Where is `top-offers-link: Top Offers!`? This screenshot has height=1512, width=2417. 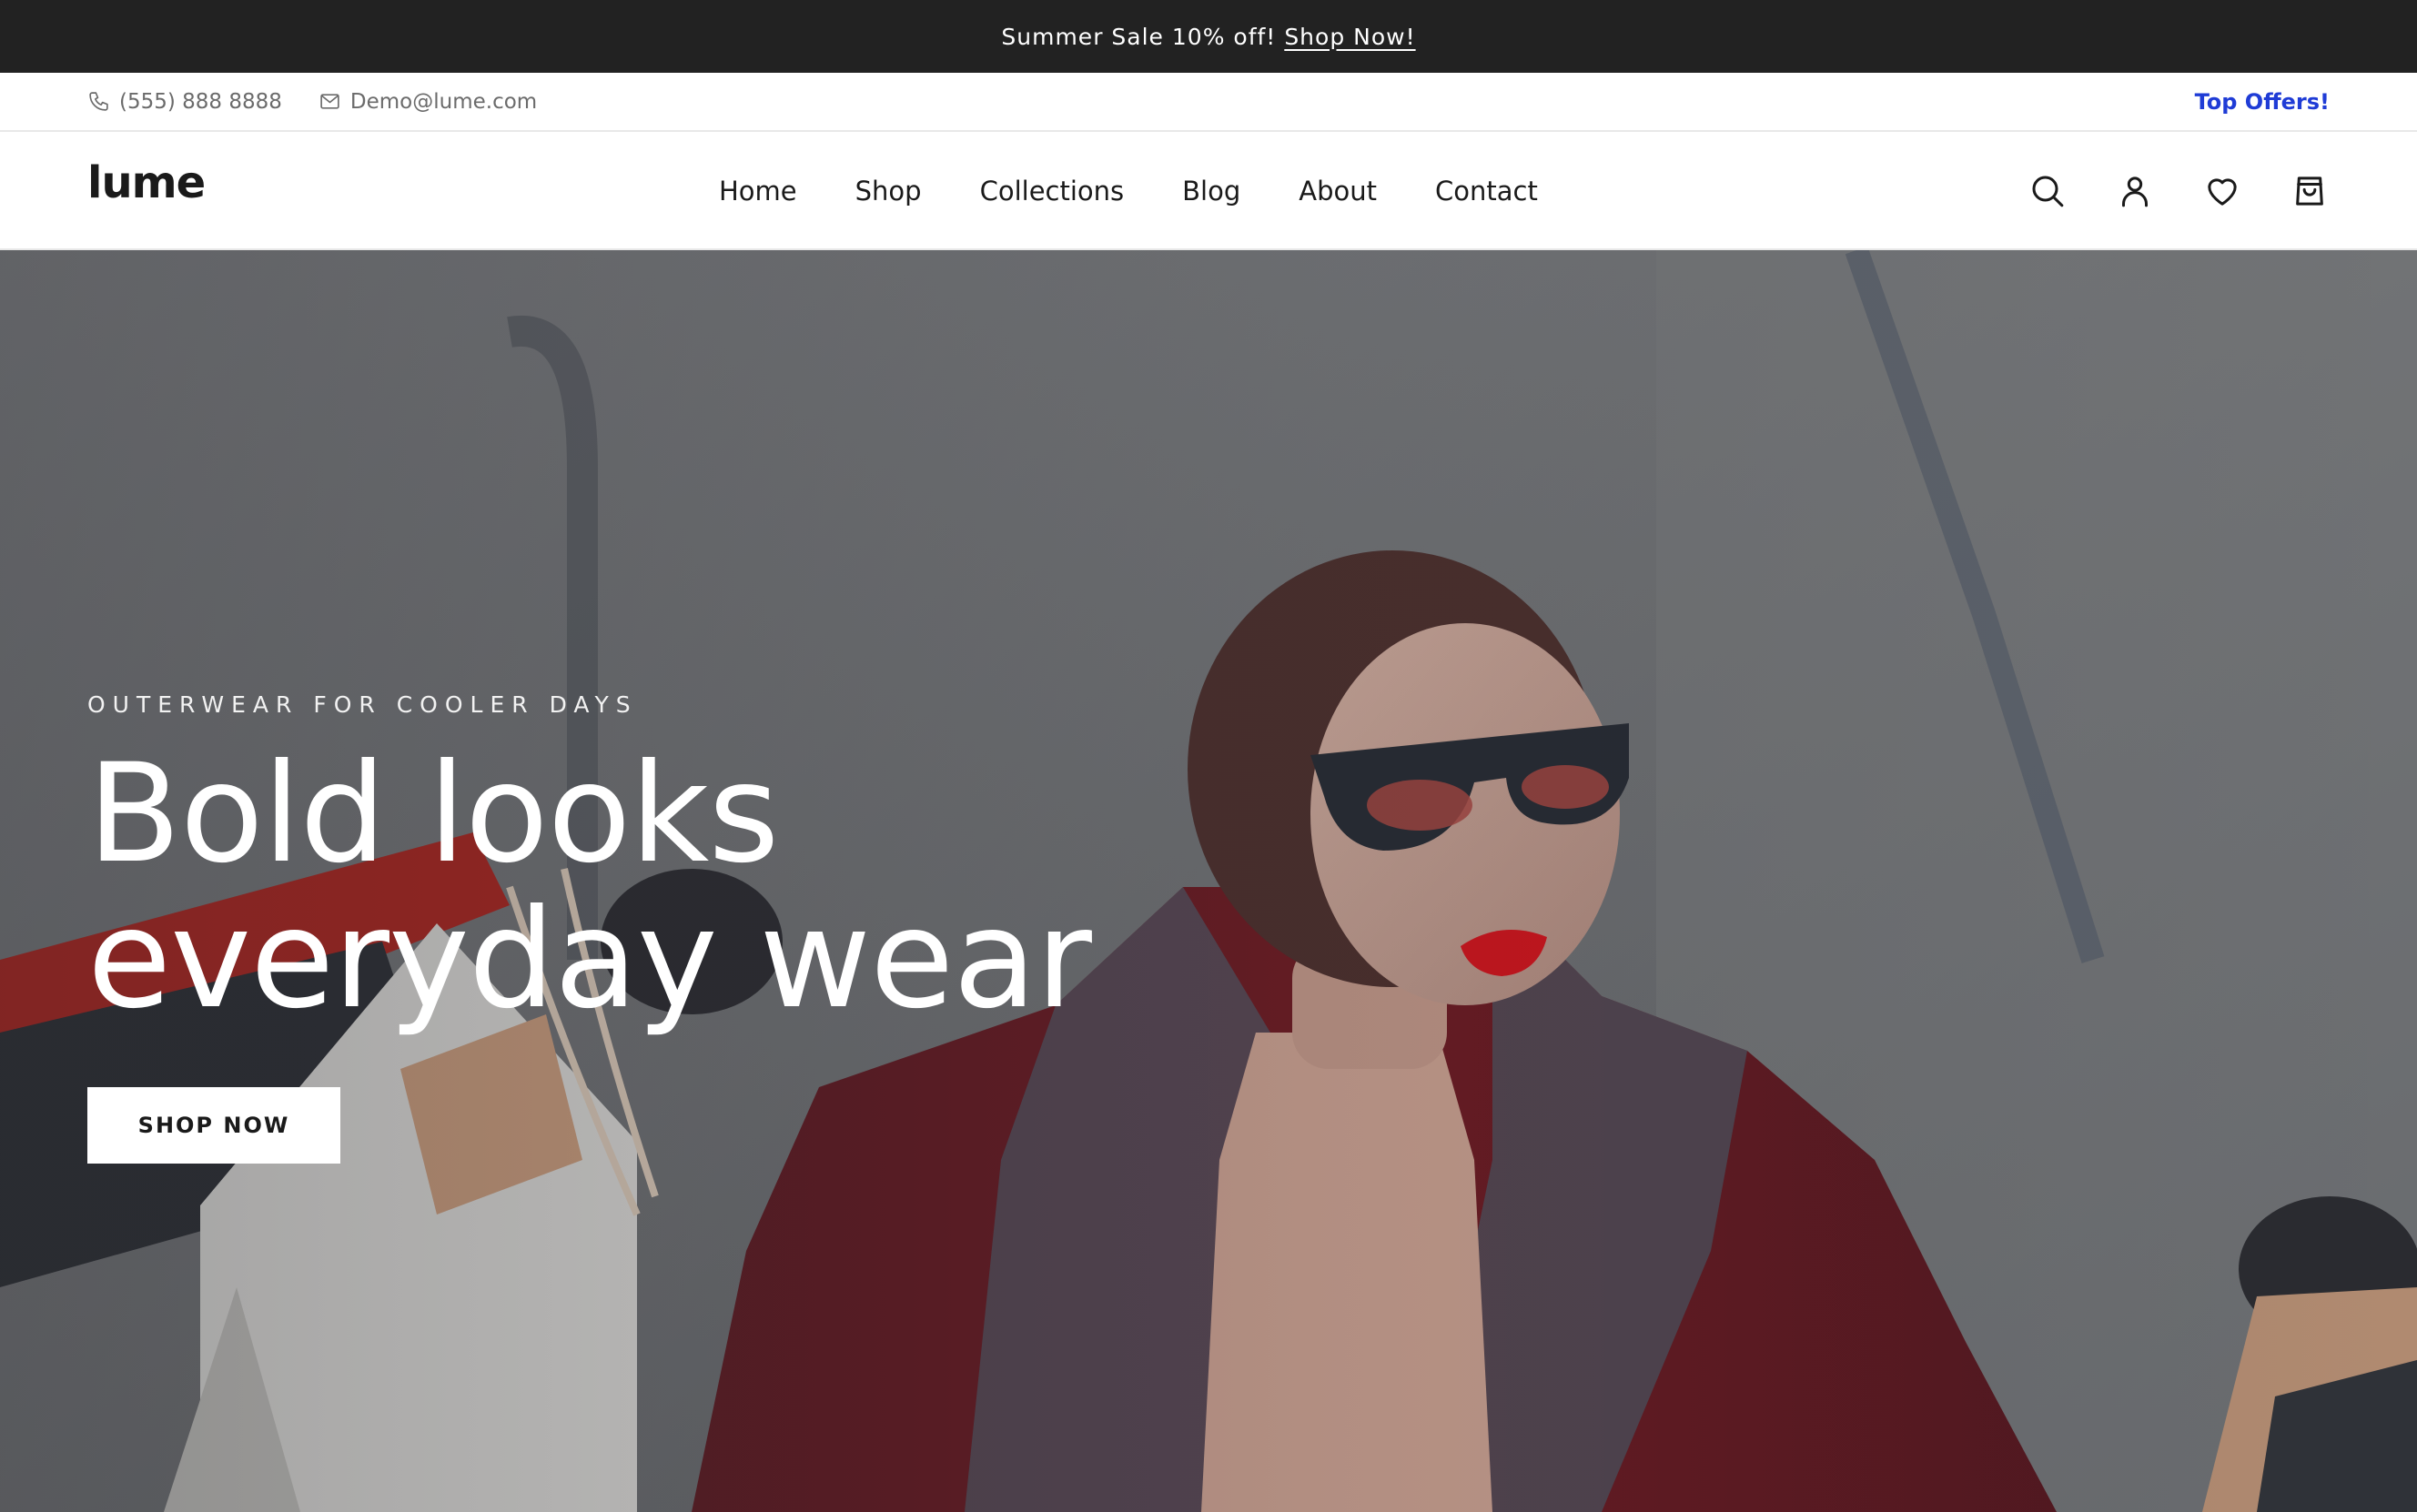 top-offers-link: Top Offers! is located at coordinates (2262, 102).